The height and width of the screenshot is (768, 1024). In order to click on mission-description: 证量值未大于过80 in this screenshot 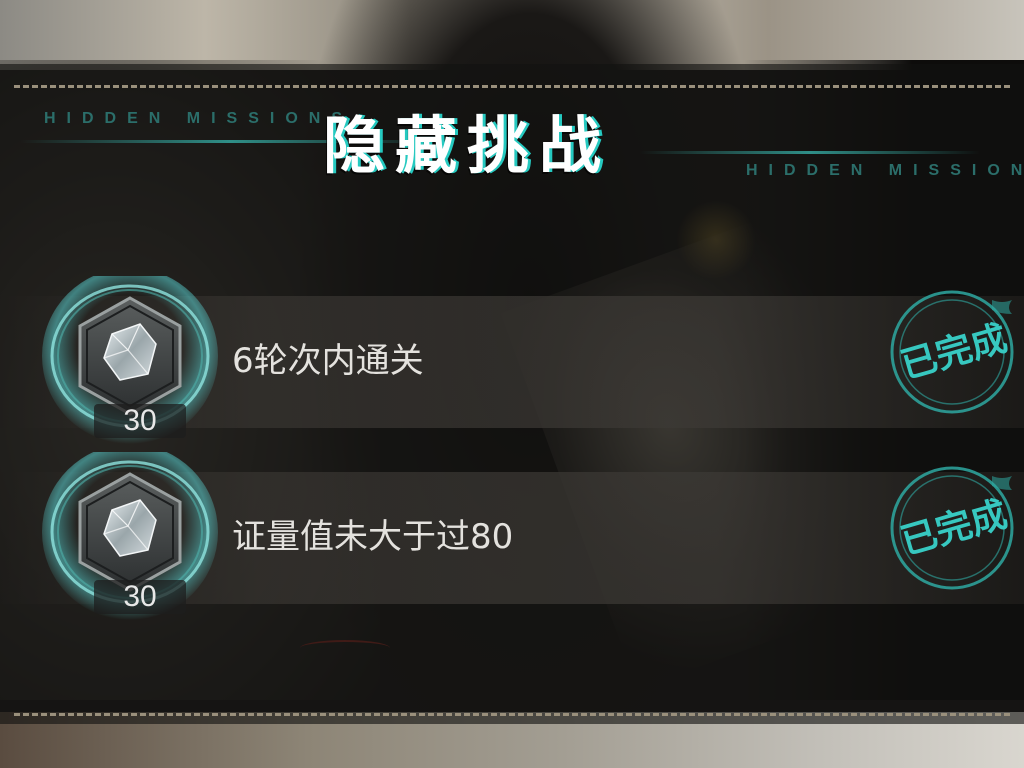, I will do `click(373, 537)`.